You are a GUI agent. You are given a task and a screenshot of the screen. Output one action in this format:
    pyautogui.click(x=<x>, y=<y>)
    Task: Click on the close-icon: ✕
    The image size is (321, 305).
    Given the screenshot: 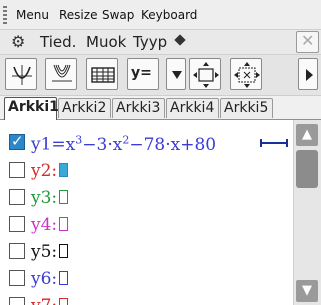 What is the action you would take?
    pyautogui.click(x=308, y=40)
    